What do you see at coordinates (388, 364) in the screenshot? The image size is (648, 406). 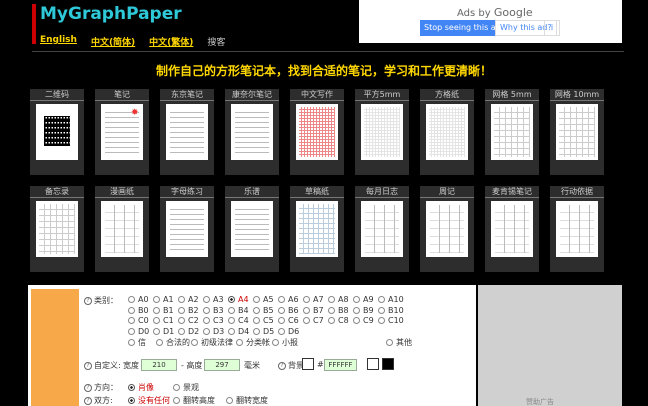 I see `black-color-swatch` at bounding box center [388, 364].